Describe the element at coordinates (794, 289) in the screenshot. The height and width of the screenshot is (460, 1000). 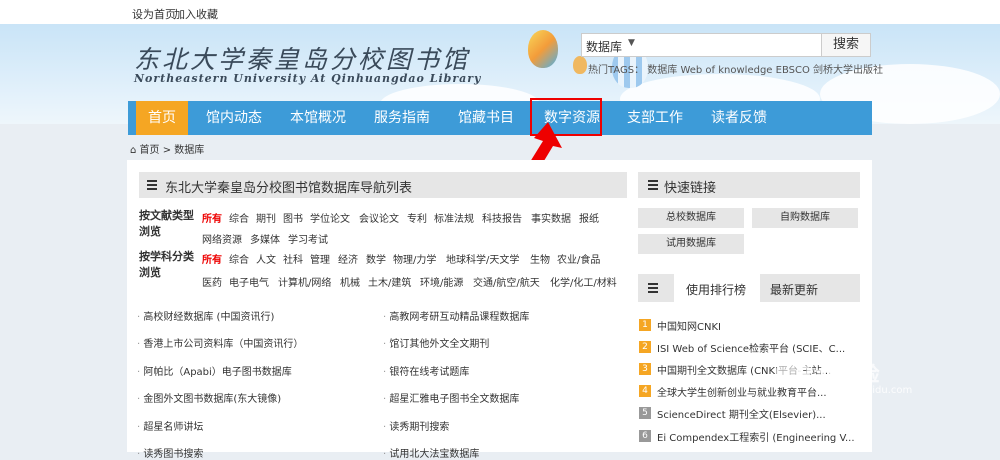
I see `tab-latest: 最新更新` at that location.